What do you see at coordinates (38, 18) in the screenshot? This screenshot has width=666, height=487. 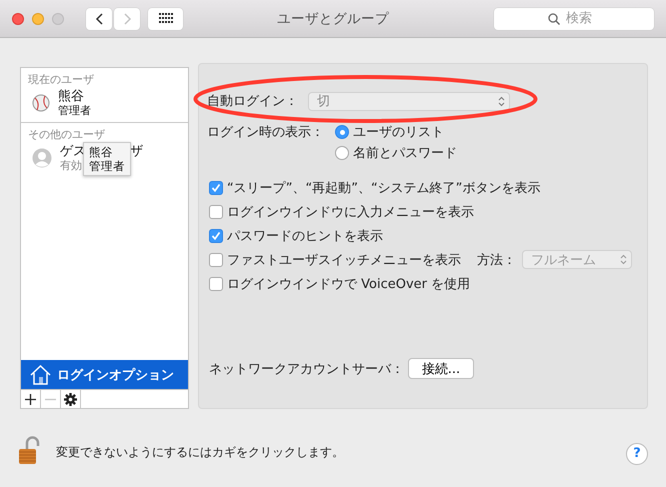 I see `minimize-button` at bounding box center [38, 18].